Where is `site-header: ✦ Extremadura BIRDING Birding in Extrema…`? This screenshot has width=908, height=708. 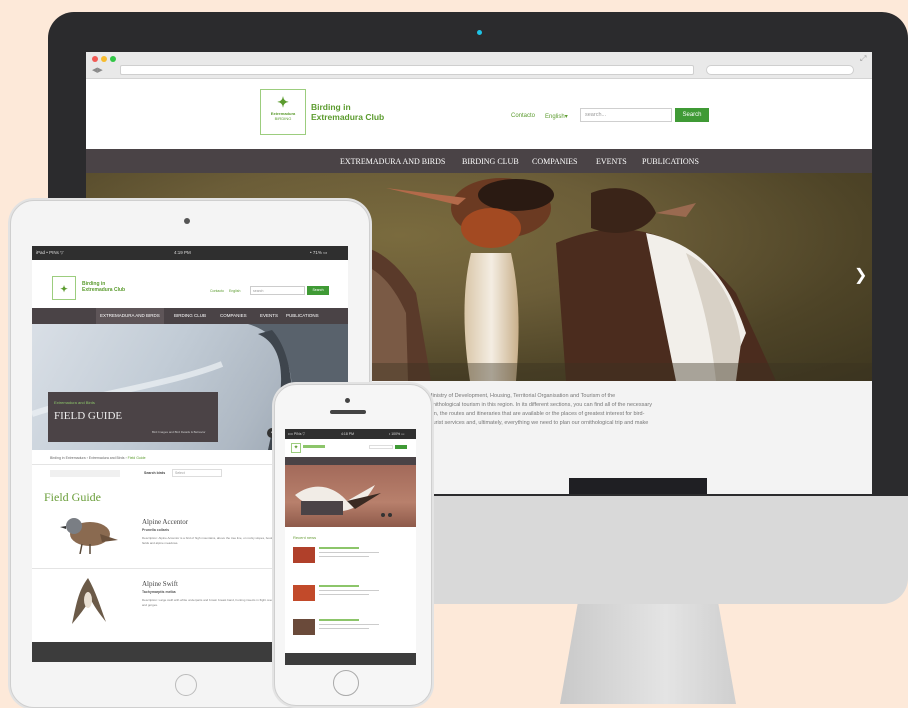
site-header: ✦ Extremadura BIRDING Birding in Extrema… is located at coordinates (479, 114).